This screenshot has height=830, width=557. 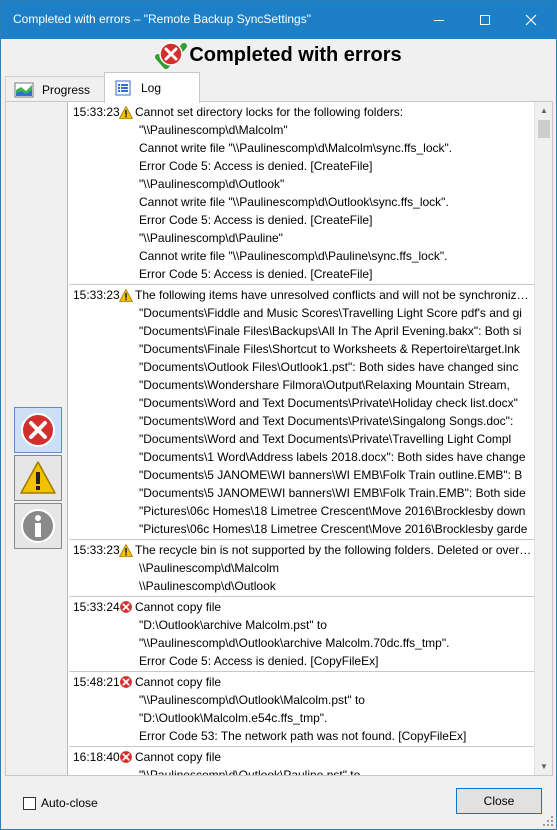 What do you see at coordinates (278, 804) in the screenshot?
I see `dialog-footer: Auto-close Close` at bounding box center [278, 804].